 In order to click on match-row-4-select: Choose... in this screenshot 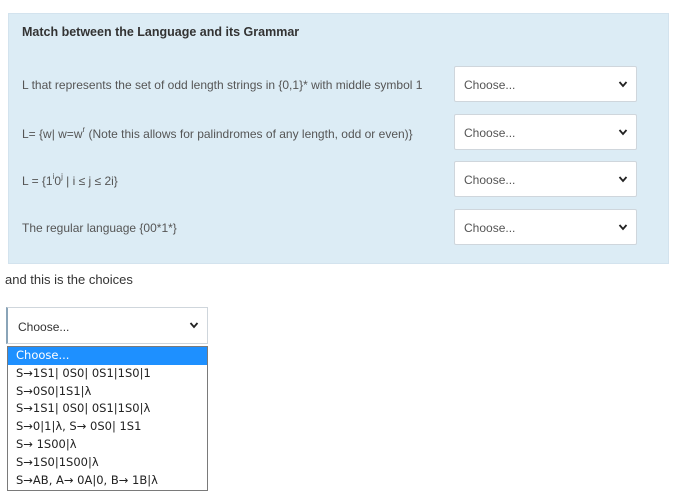, I will do `click(545, 227)`.